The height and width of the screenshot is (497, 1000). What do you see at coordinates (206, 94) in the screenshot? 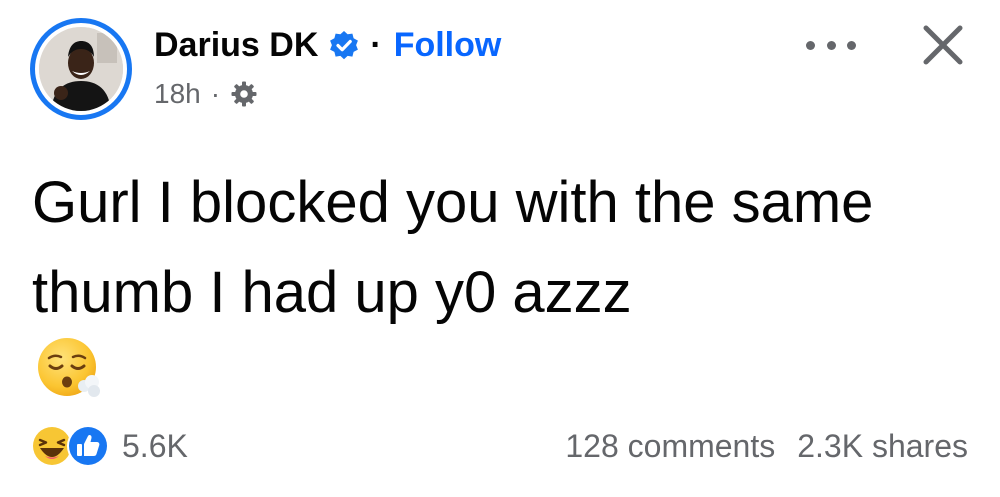
I see `post-meta-row: 18h ·` at bounding box center [206, 94].